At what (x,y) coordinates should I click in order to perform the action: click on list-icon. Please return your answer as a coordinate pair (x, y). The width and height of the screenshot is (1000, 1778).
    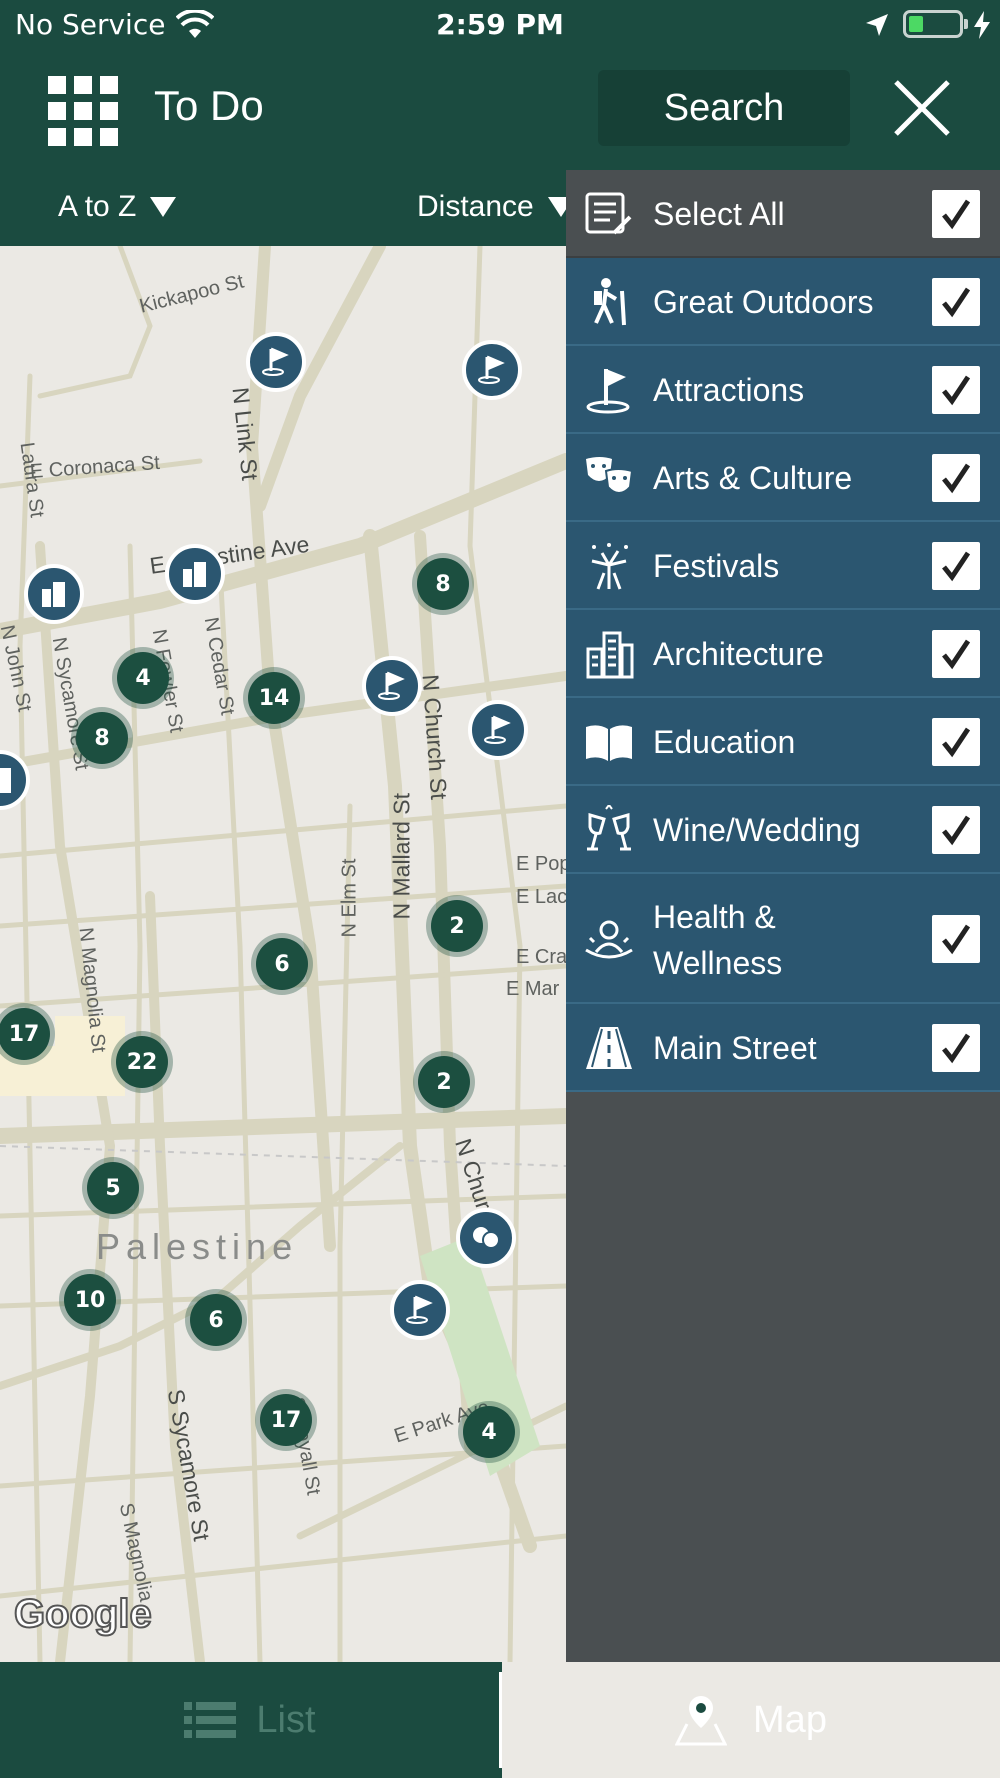
    Looking at the image, I should click on (210, 1720).